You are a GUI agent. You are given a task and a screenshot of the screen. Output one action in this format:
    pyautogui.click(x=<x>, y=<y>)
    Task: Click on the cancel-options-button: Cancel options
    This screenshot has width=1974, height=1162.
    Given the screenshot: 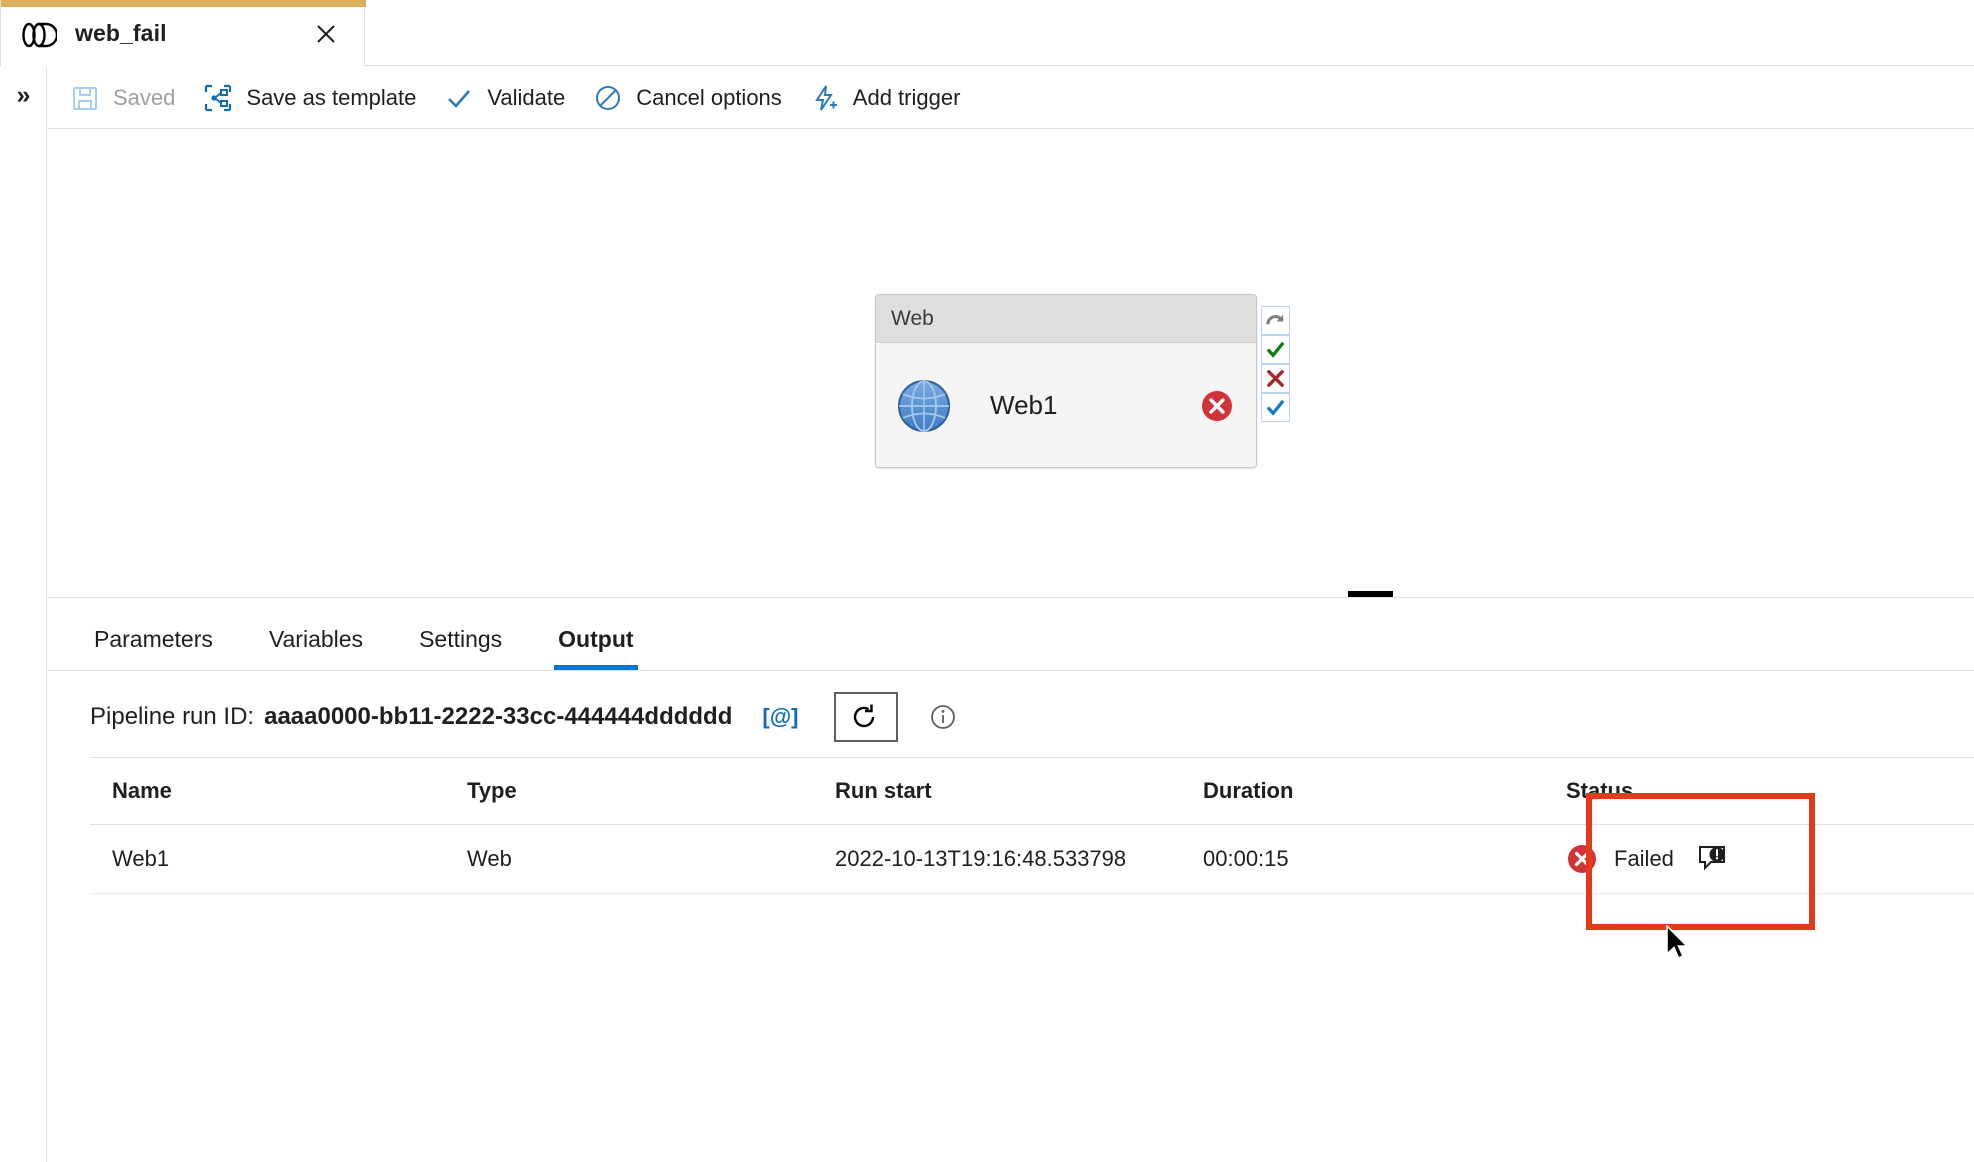 What is the action you would take?
    pyautogui.click(x=687, y=98)
    